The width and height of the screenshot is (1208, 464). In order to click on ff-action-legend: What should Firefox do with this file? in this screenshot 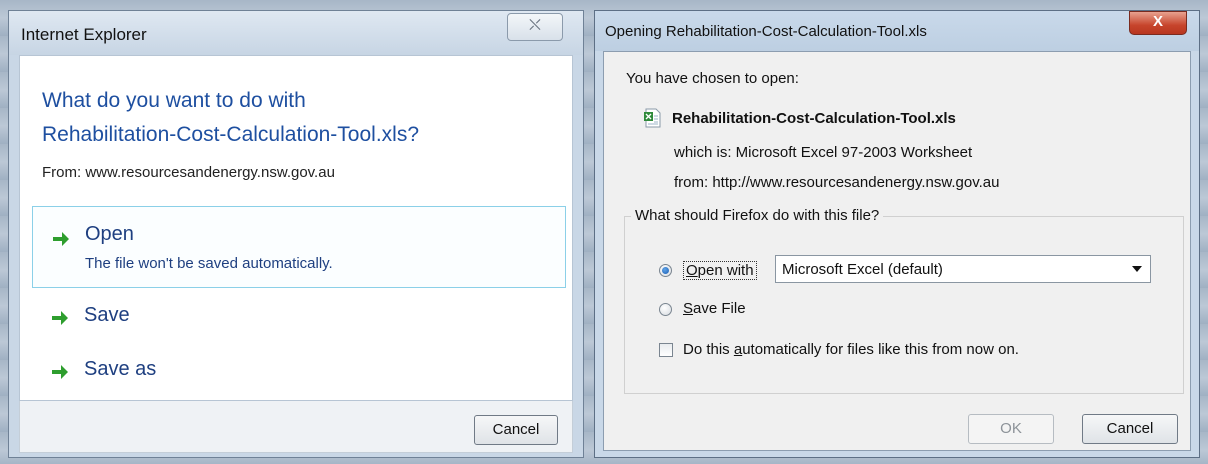, I will do `click(757, 215)`.